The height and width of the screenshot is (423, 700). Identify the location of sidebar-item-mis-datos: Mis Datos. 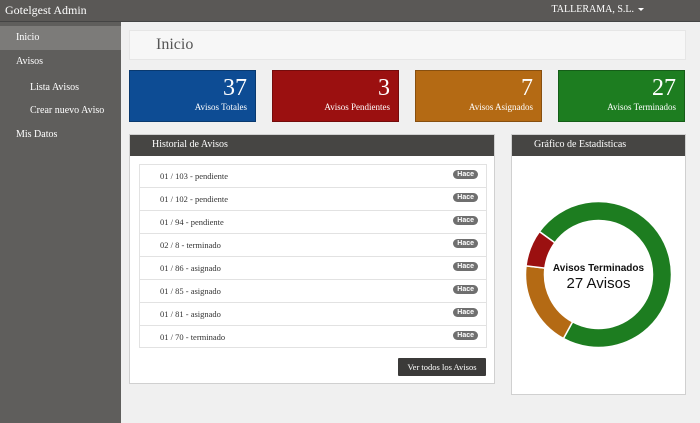
(60, 134).